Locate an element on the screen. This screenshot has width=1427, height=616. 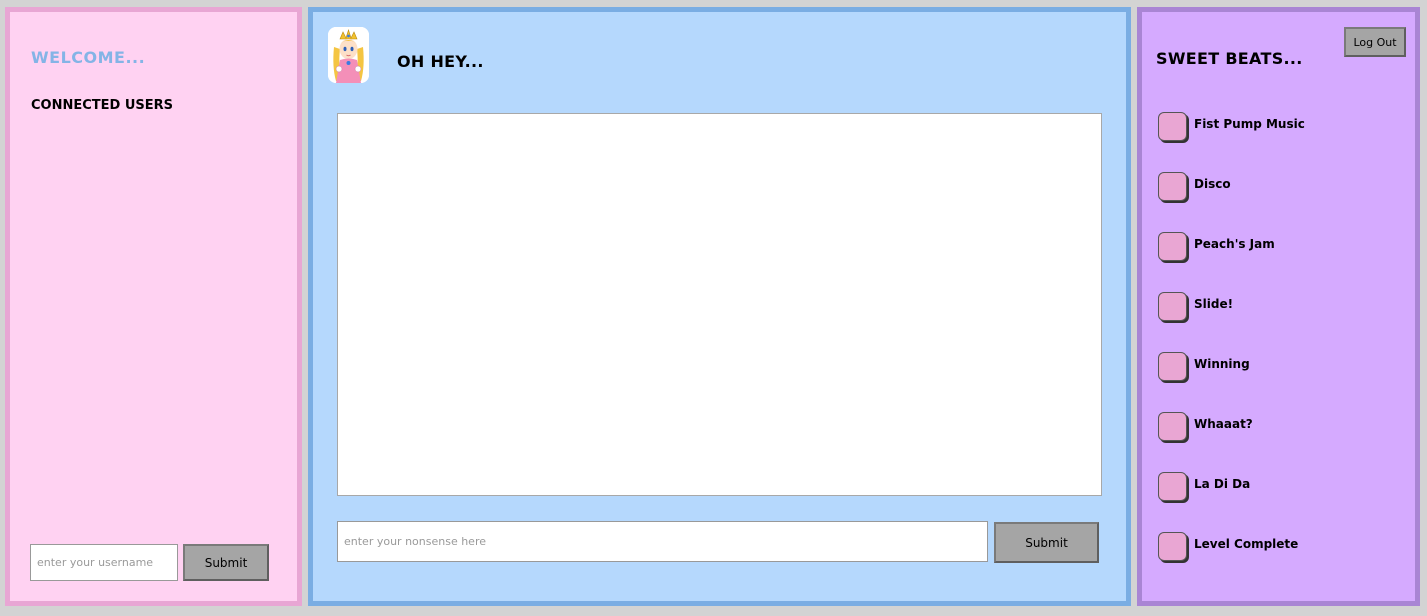
username-submit-button: Submit is located at coordinates (226, 562).